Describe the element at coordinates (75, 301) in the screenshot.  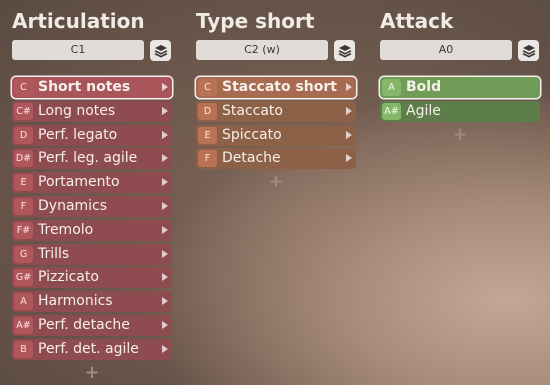
I see `item-label: Harmonics` at that location.